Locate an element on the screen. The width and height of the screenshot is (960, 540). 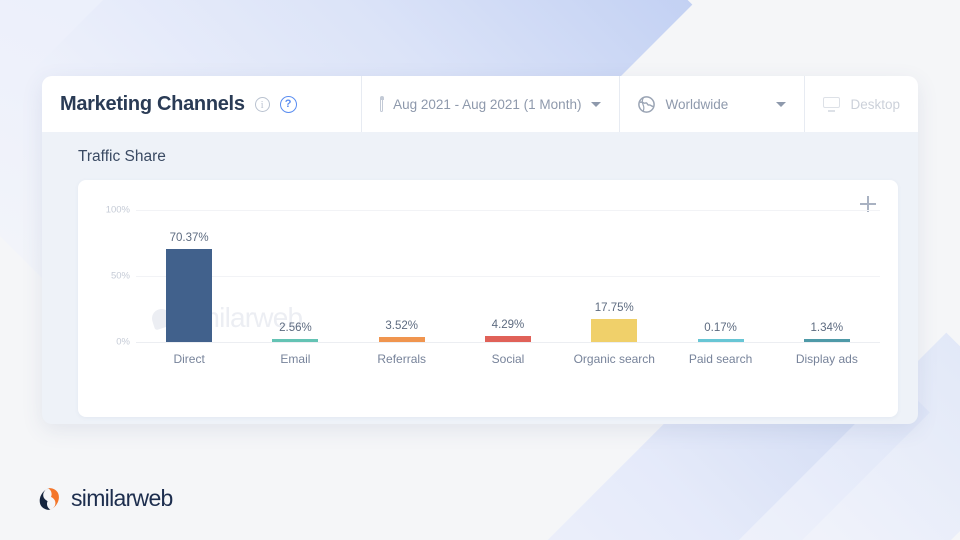
x-axis-category-label: Email is located at coordinates (295, 359).